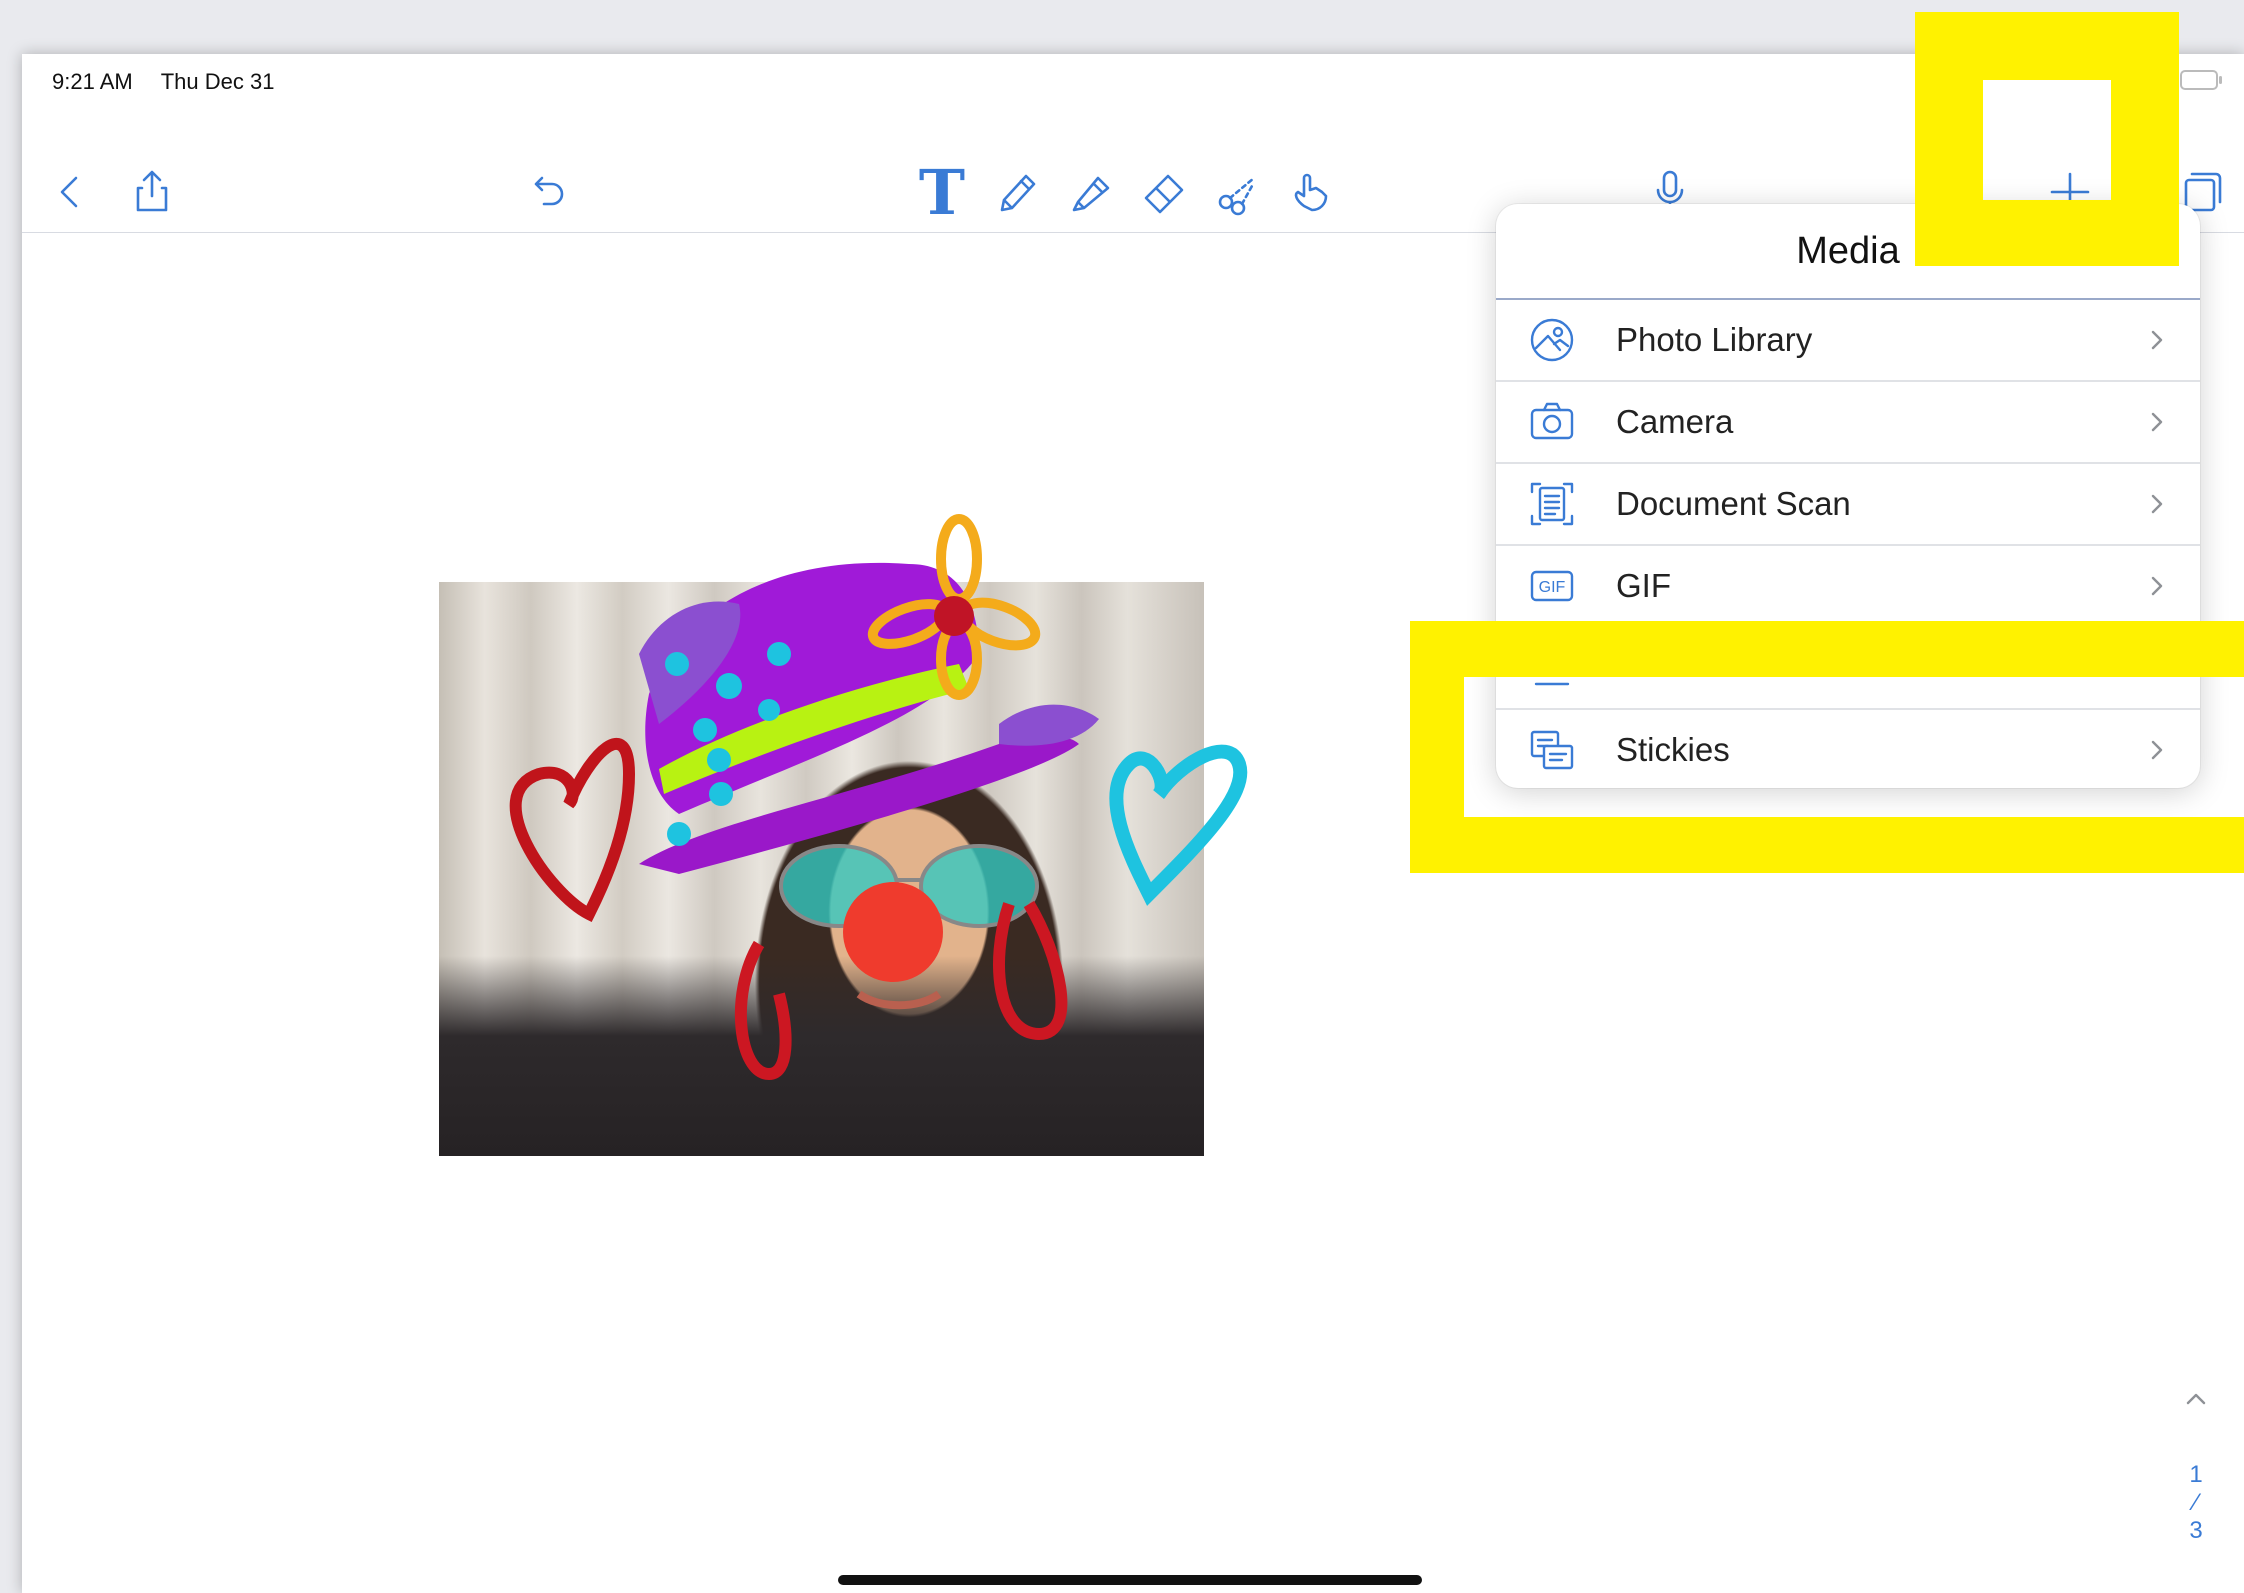  Describe the element at coordinates (1552, 668) in the screenshot. I see `partially-hidden-icon` at that location.